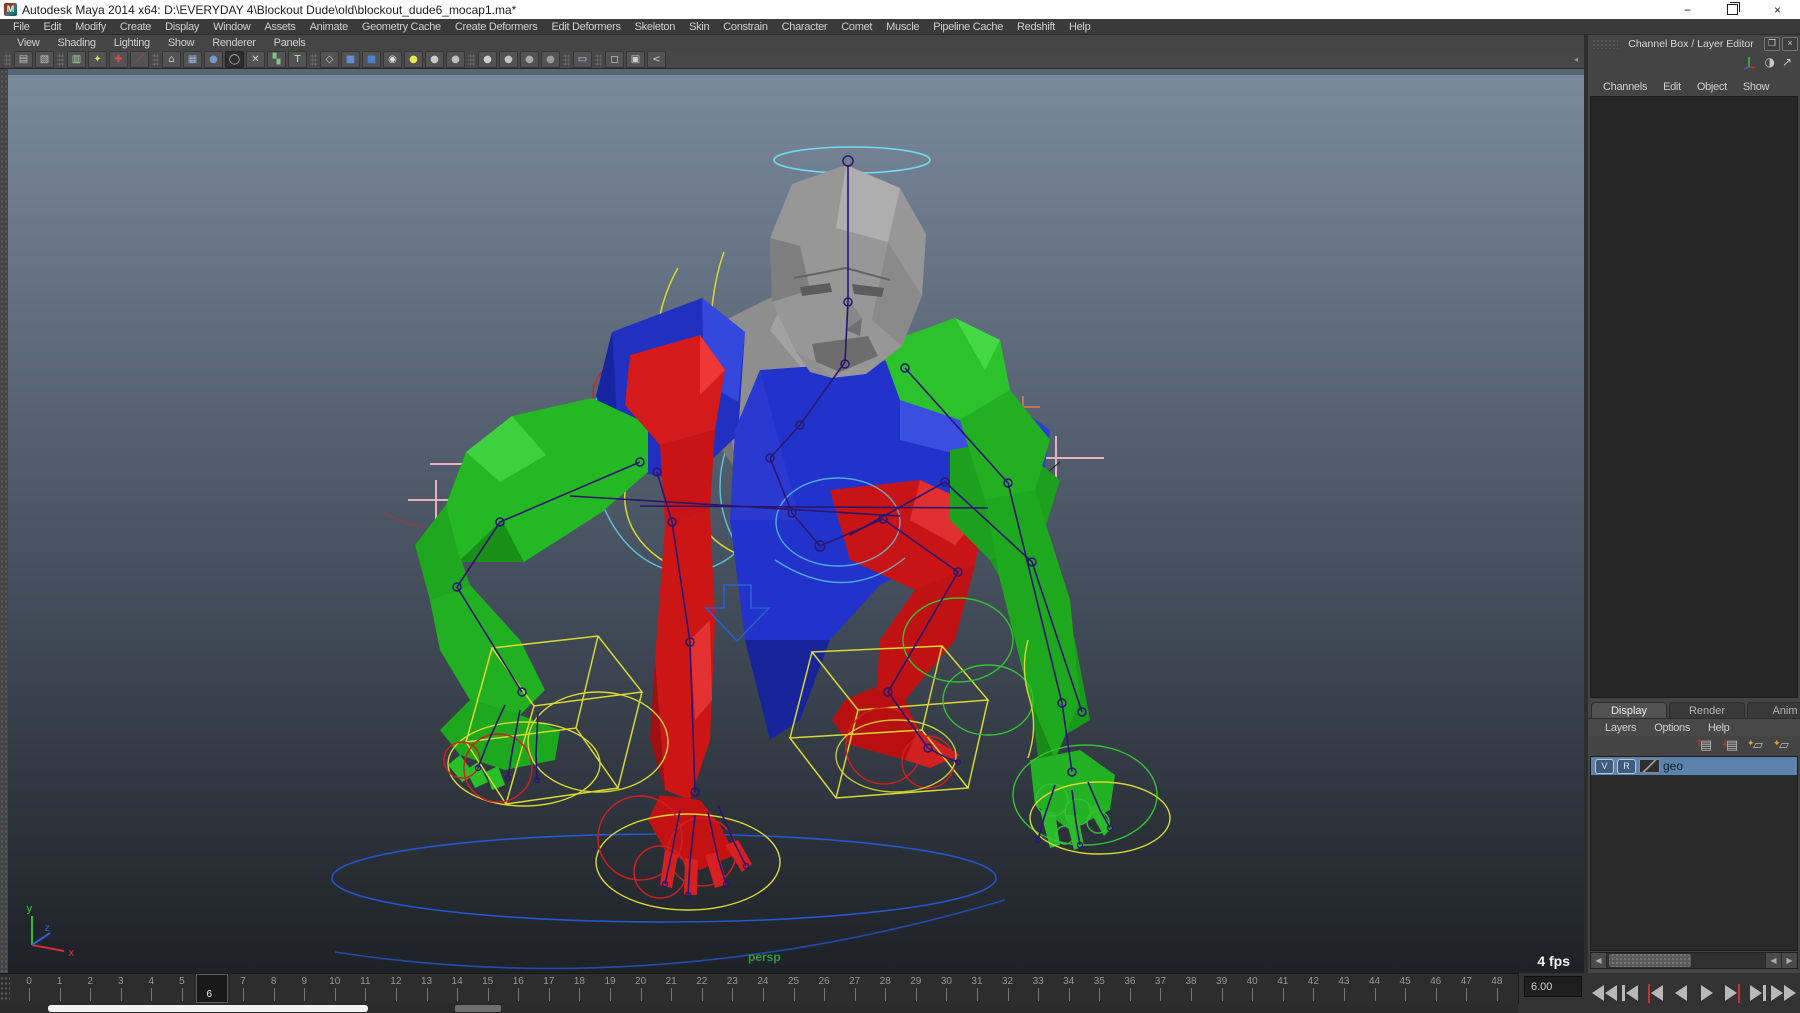  I want to click on drag-grip, so click(1605, 43).